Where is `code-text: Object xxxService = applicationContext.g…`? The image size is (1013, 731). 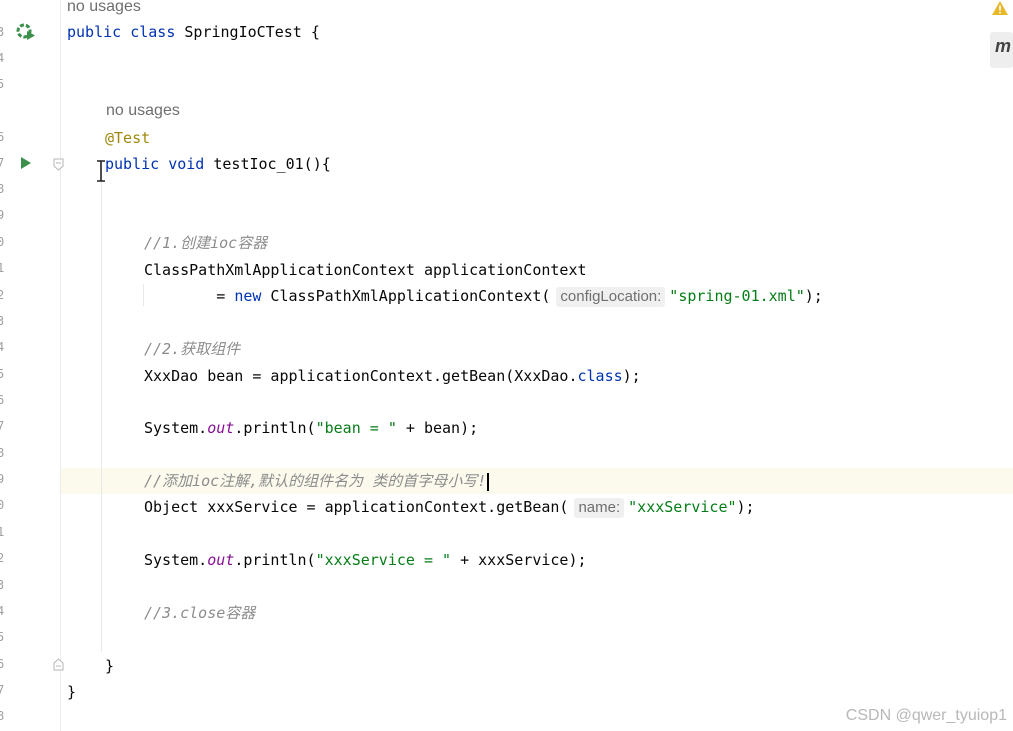
code-text: Object xxxService = applicationContext.g… is located at coordinates (356, 507).